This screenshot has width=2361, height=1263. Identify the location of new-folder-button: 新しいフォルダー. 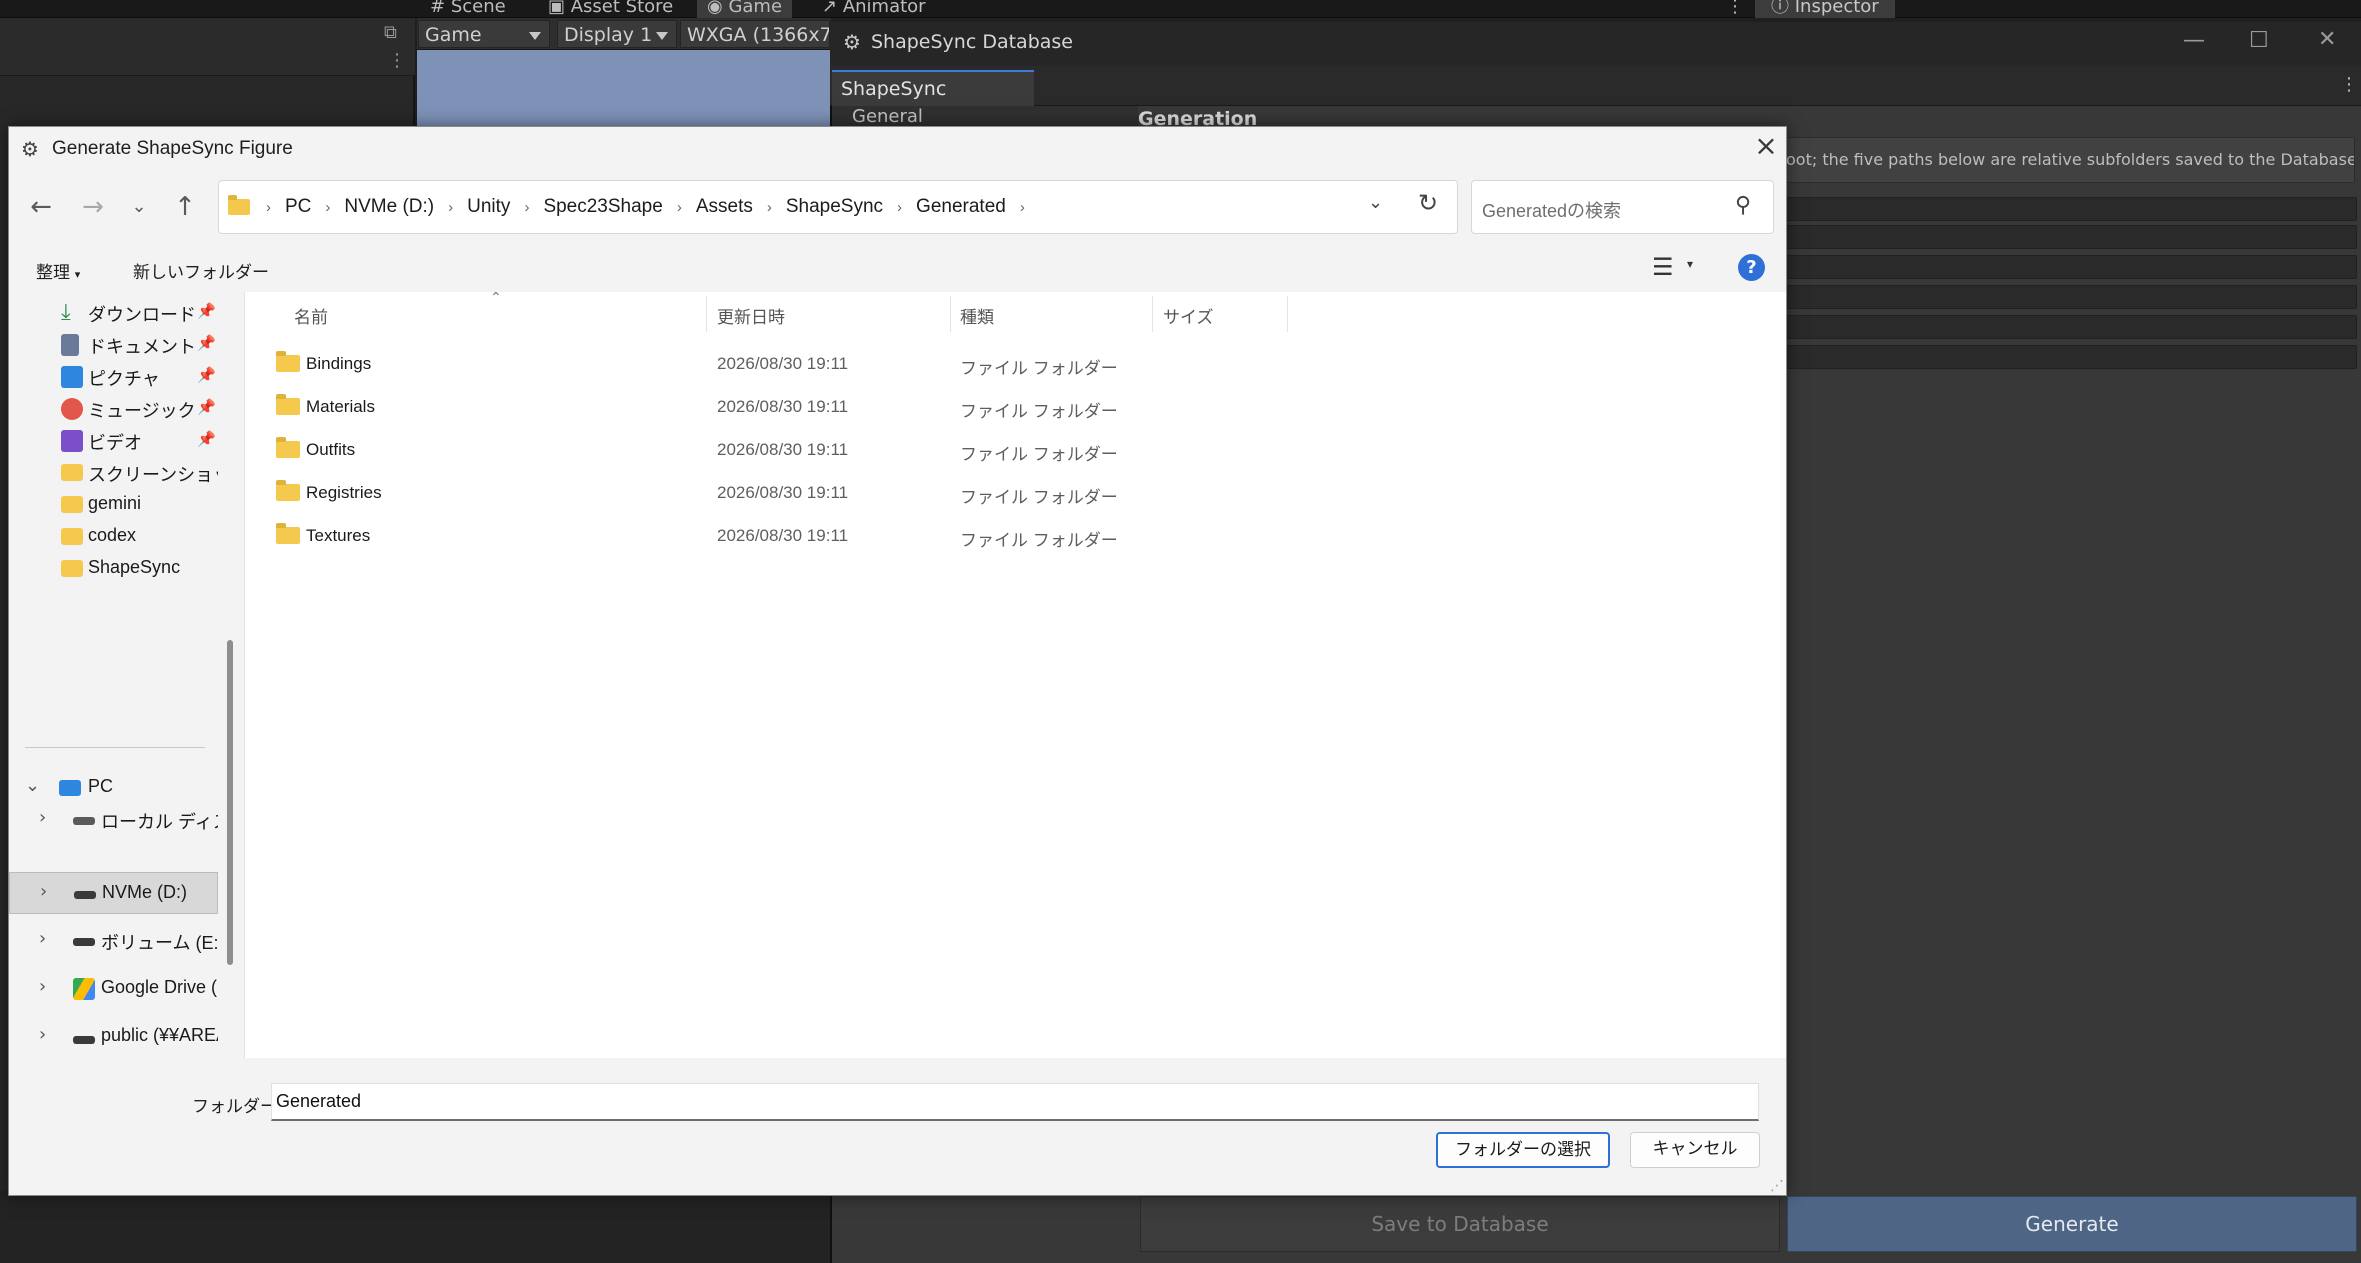
(201, 270).